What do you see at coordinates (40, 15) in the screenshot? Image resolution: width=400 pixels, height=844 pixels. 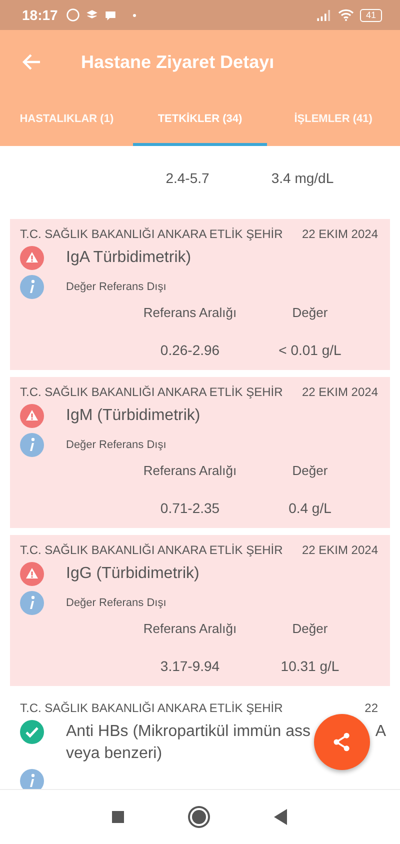 I see `clock: 18:17` at bounding box center [40, 15].